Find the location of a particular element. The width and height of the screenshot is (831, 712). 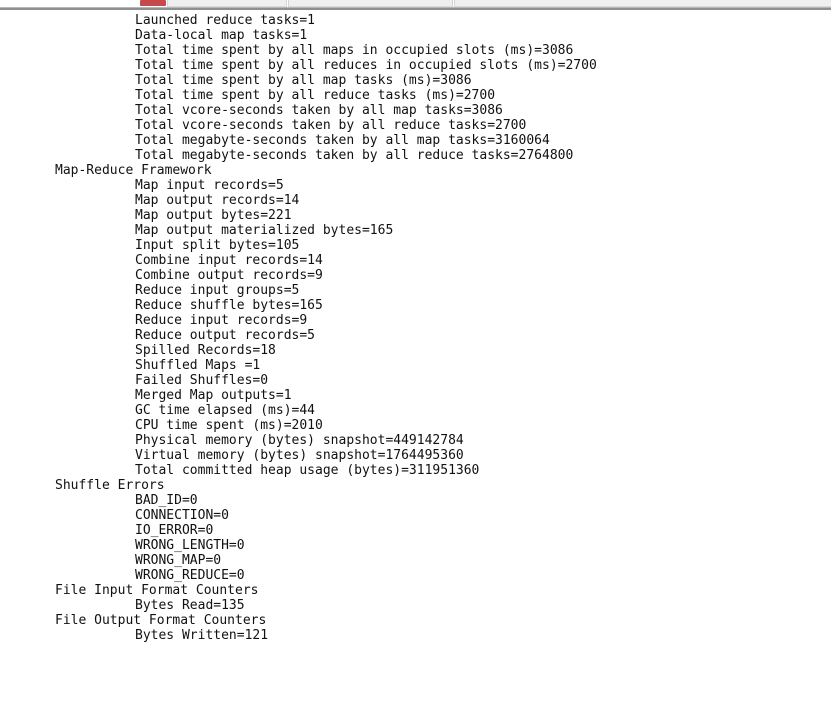

counter-line: GC time elapsed (ms)=44 is located at coordinates (225, 410).